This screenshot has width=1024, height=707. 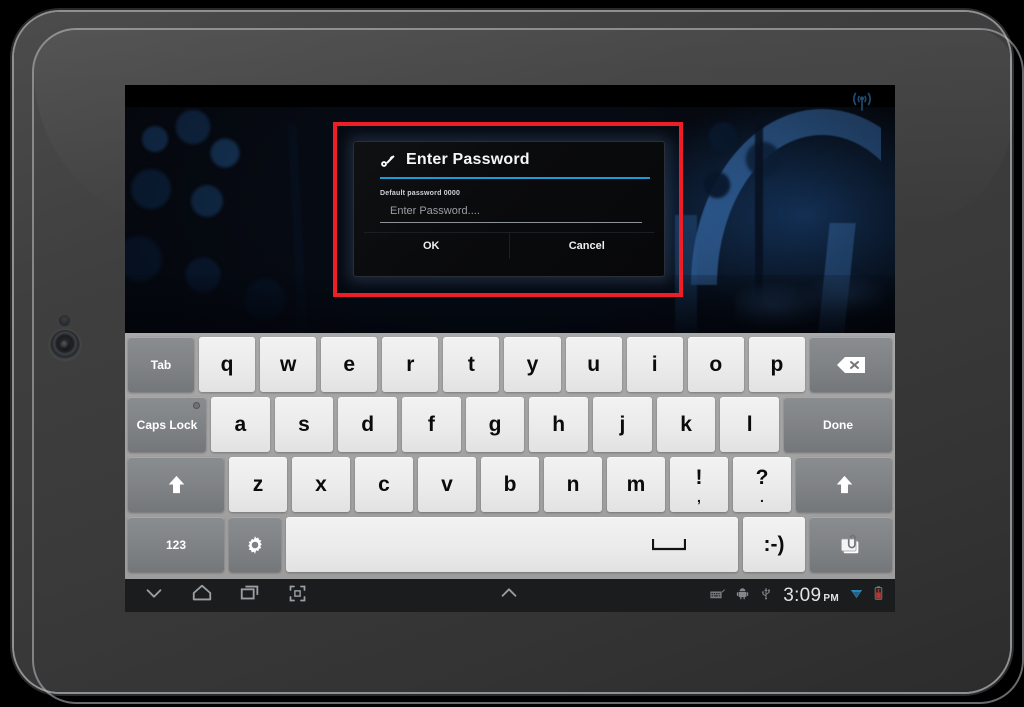 I want to click on key-settings, so click(x=255, y=544).